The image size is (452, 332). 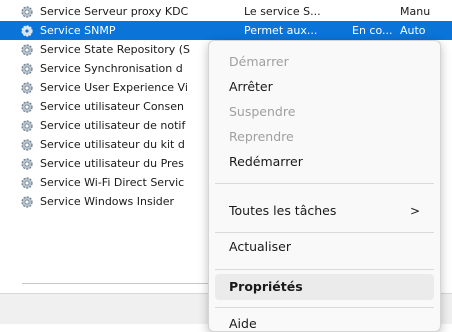 I want to click on chevron-right-icon: >, so click(x=414, y=211).